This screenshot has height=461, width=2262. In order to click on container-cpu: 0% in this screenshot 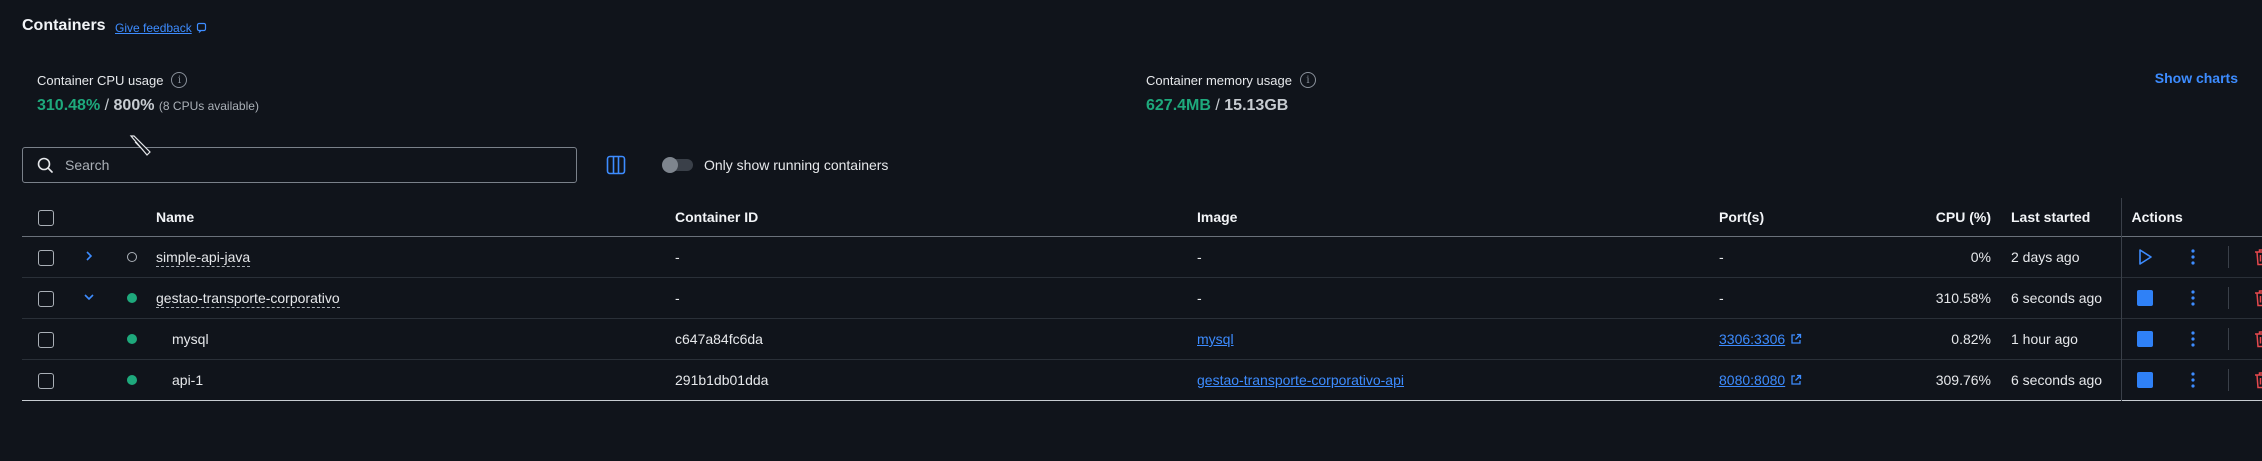, I will do `click(1980, 257)`.